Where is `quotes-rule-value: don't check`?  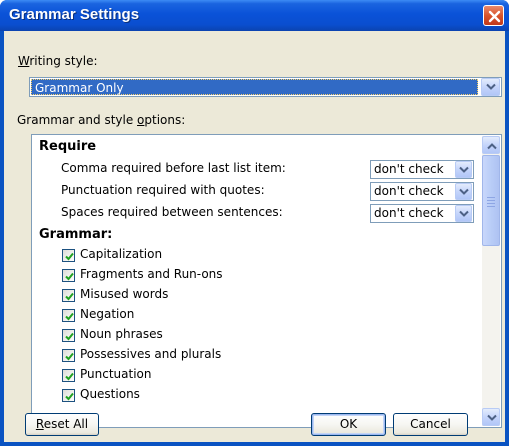 quotes-rule-value: don't check is located at coordinates (409, 191).